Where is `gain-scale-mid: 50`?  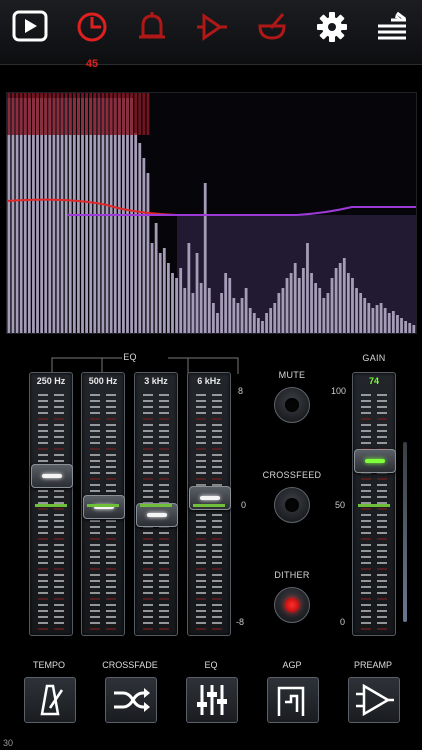
gain-scale-mid: 50 is located at coordinates (340, 505).